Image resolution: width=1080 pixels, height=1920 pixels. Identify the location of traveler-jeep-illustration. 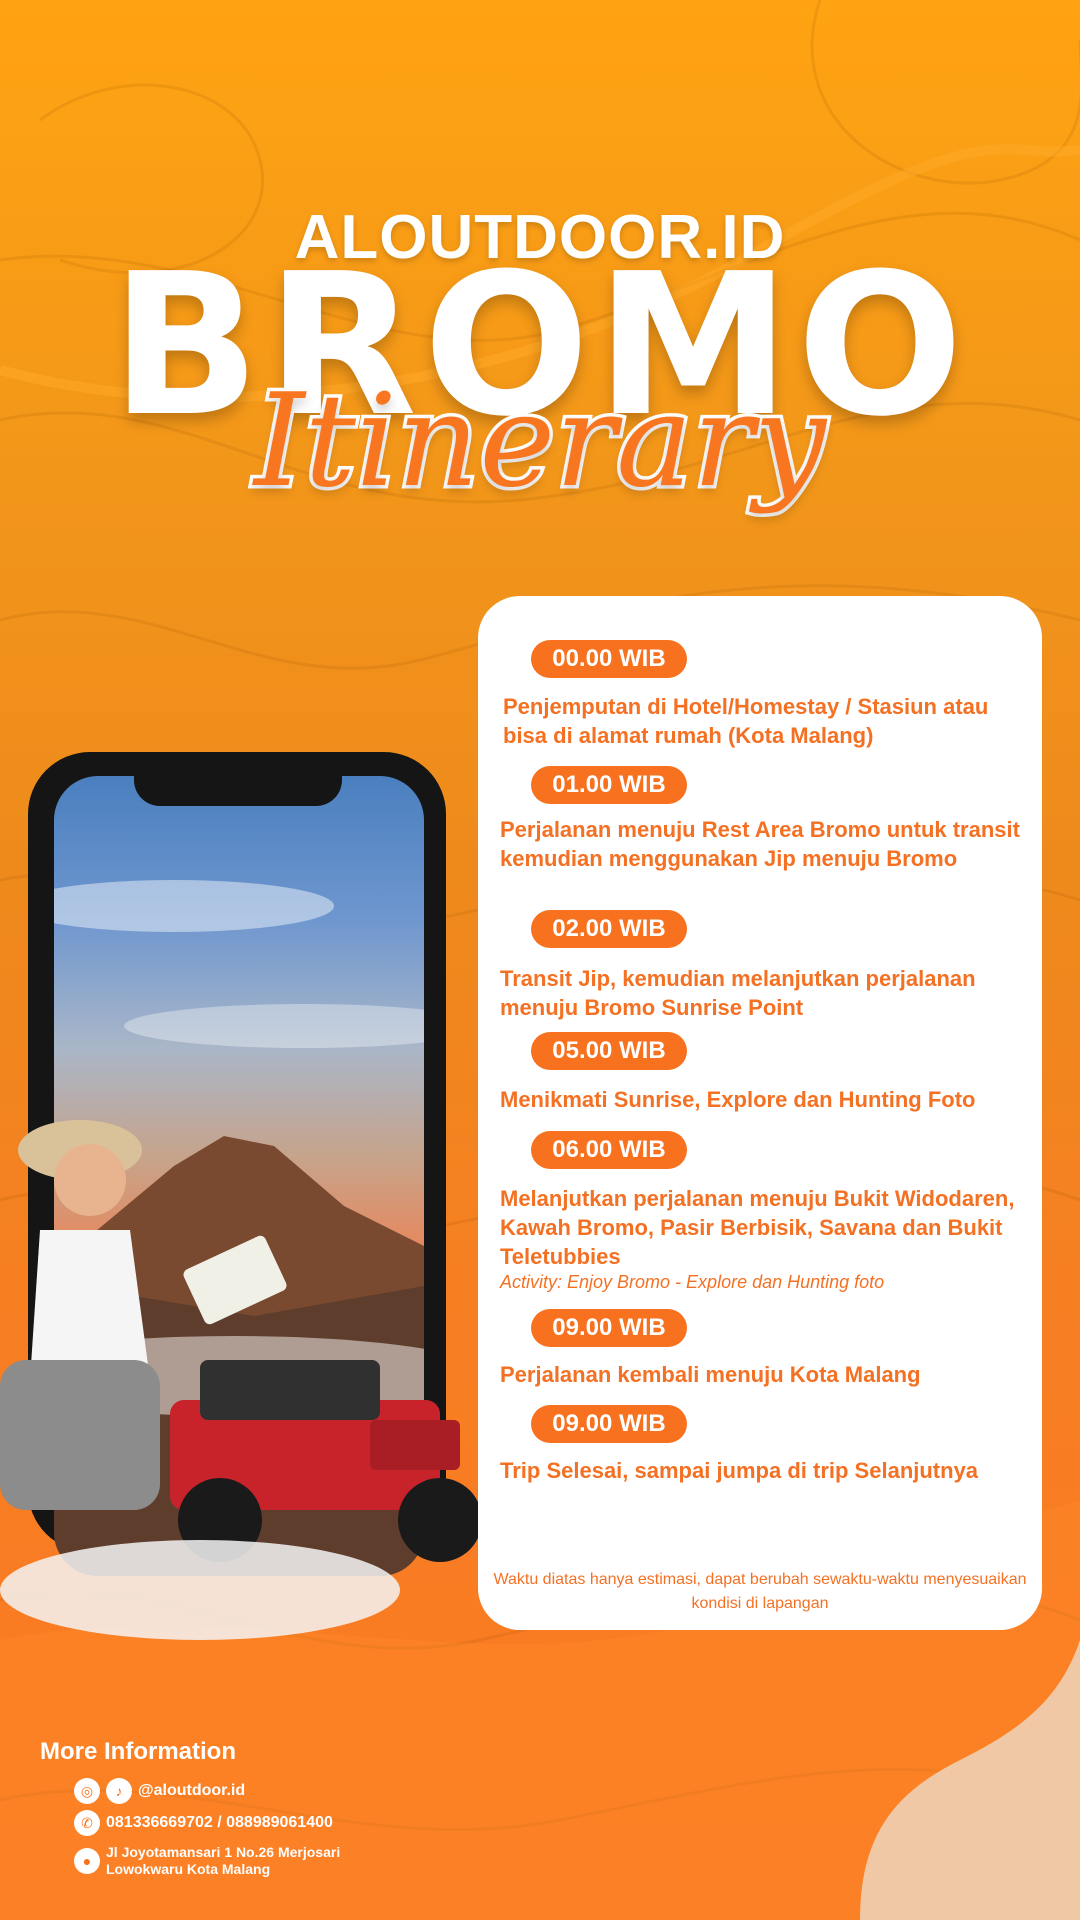
(241, 1380).